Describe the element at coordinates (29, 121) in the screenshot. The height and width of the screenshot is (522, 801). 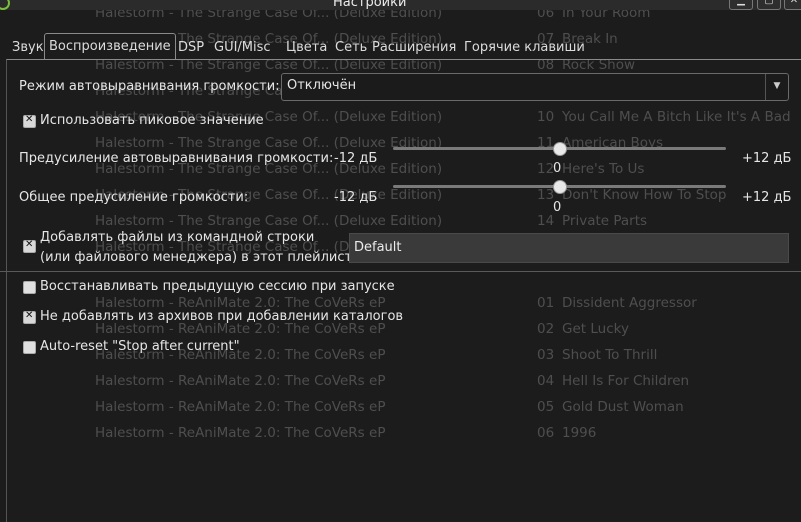
I see `peak-checkbox` at that location.